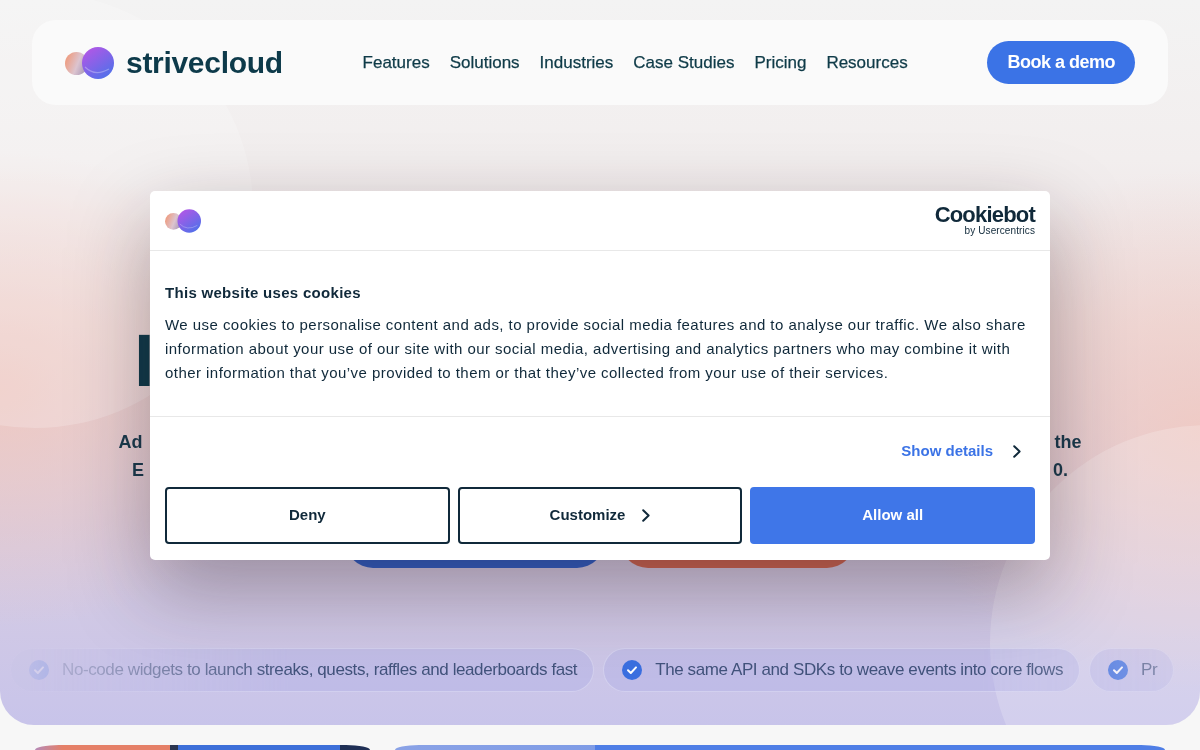 This screenshot has height=750, width=1200. I want to click on brand-tagline: by Usercentrics, so click(999, 230).